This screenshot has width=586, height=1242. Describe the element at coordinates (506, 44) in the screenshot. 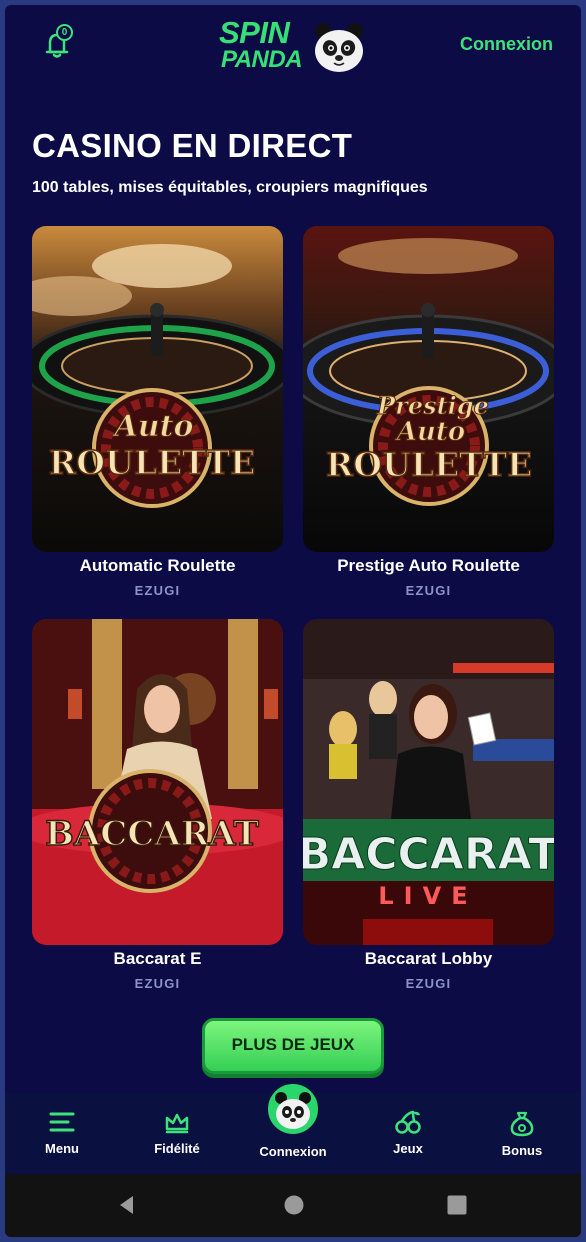

I see `login-link: Connexion` at that location.